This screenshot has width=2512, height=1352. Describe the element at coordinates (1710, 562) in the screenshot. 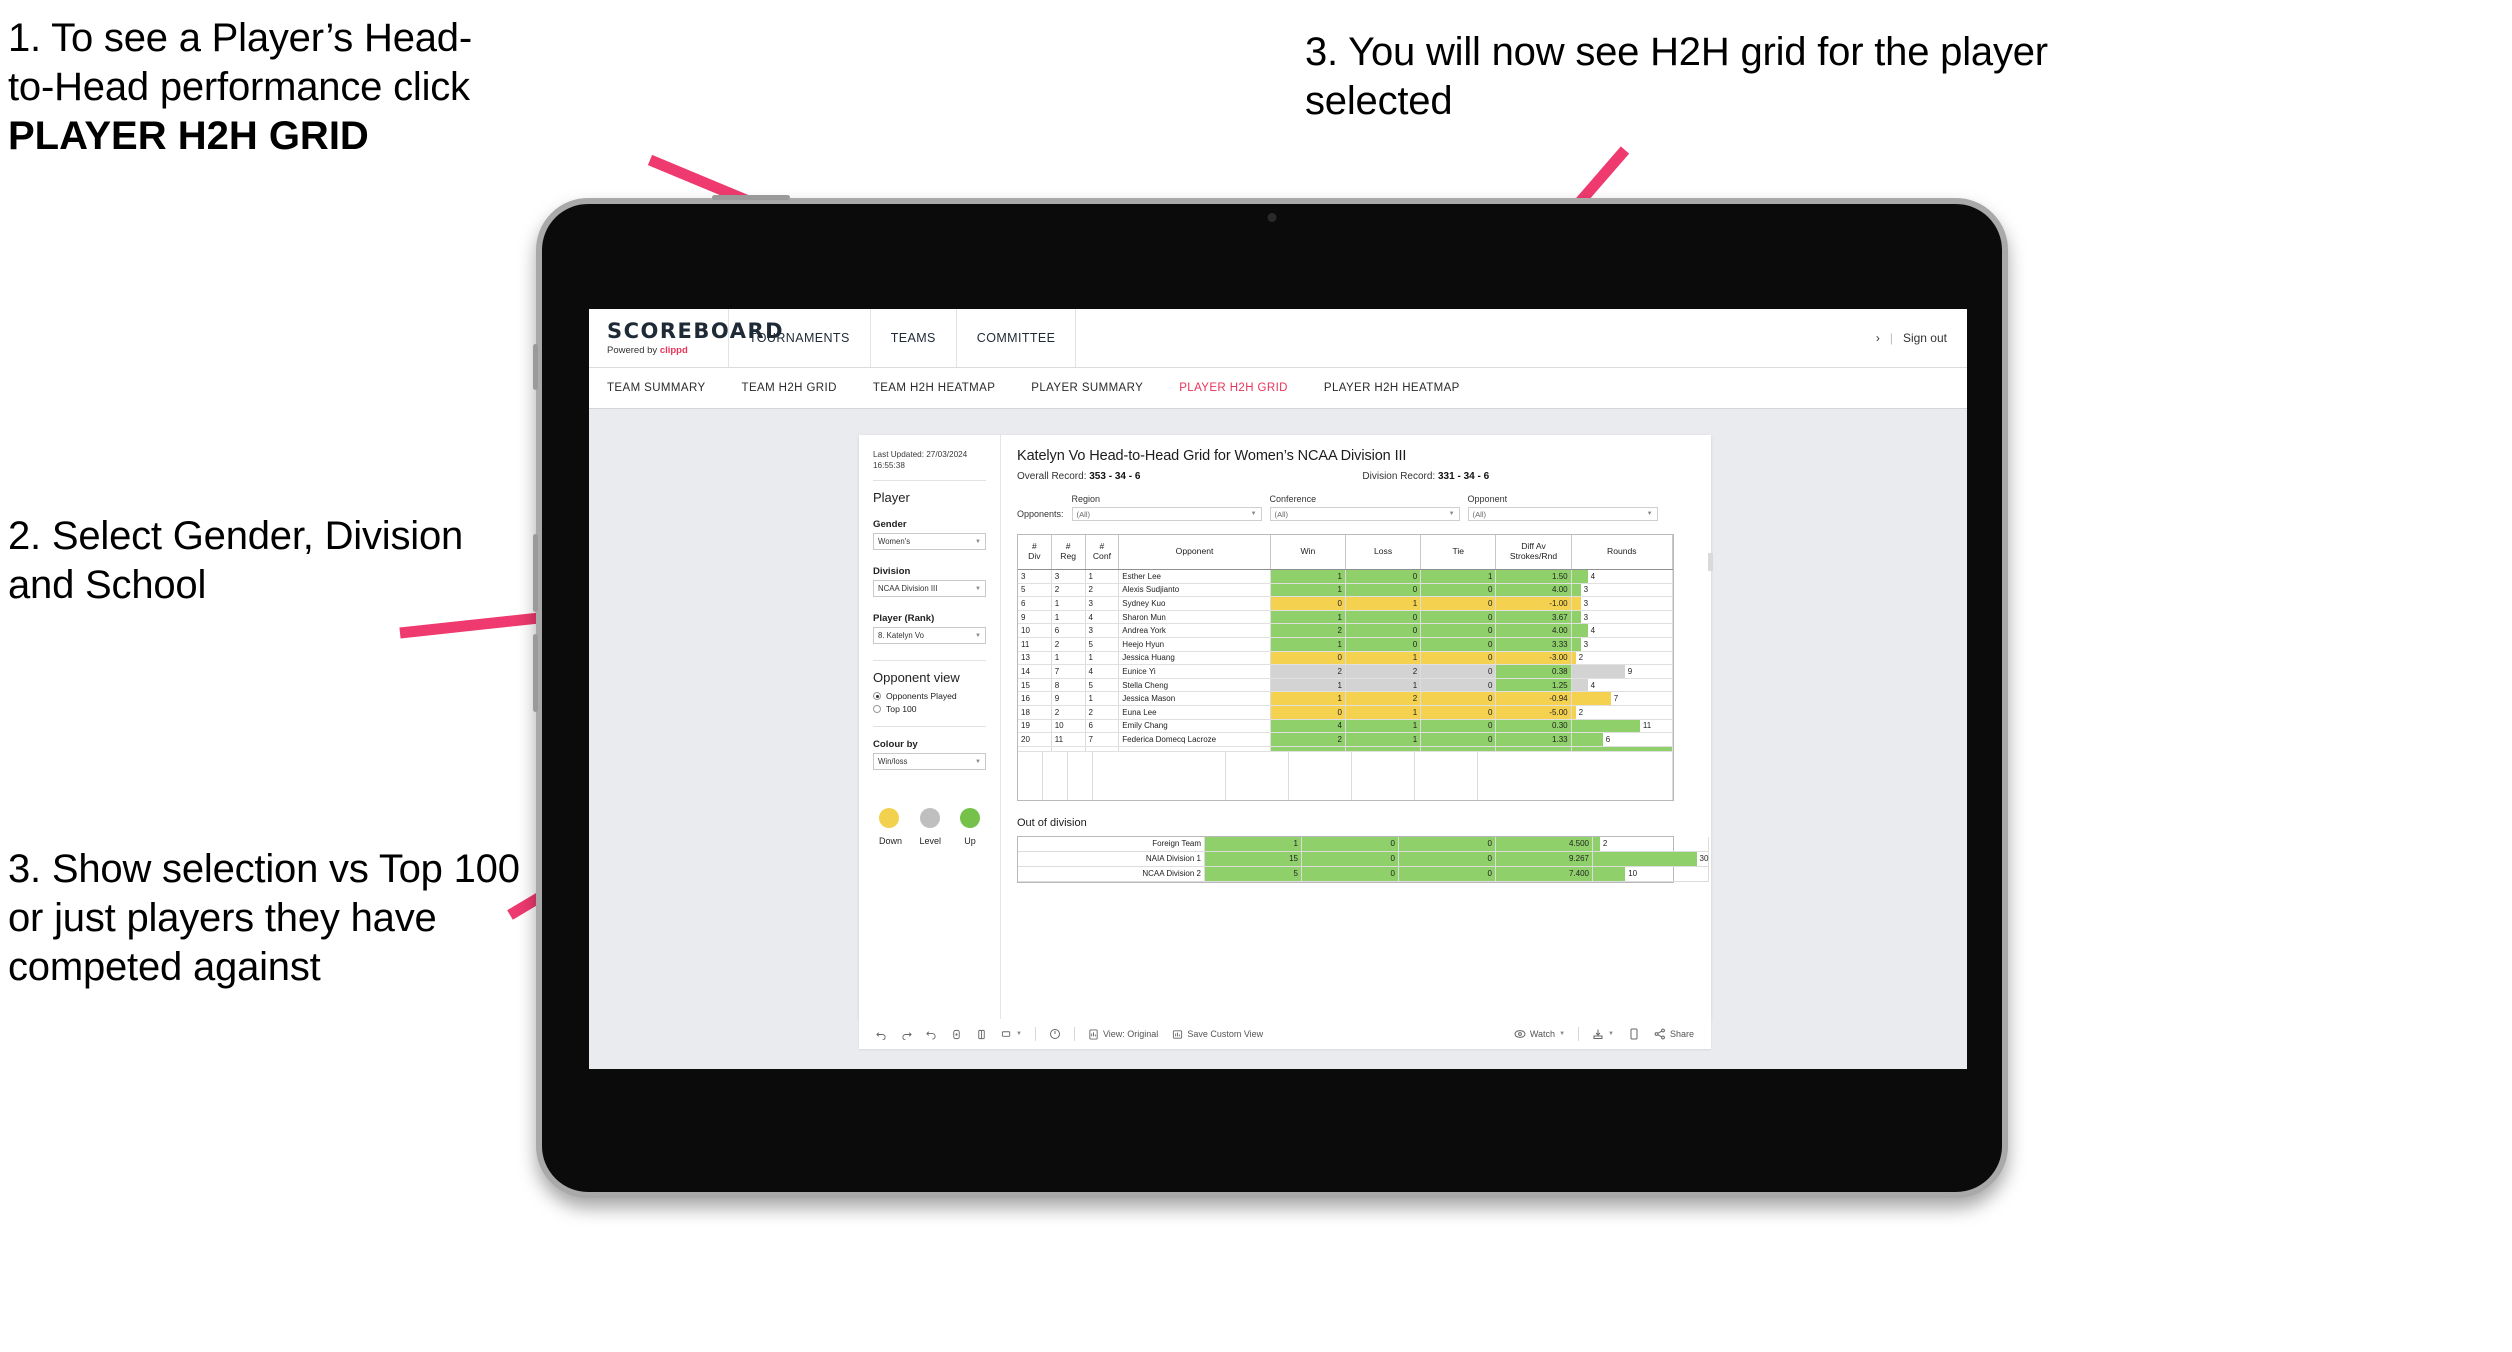

I see `vertical-scrollbar` at that location.